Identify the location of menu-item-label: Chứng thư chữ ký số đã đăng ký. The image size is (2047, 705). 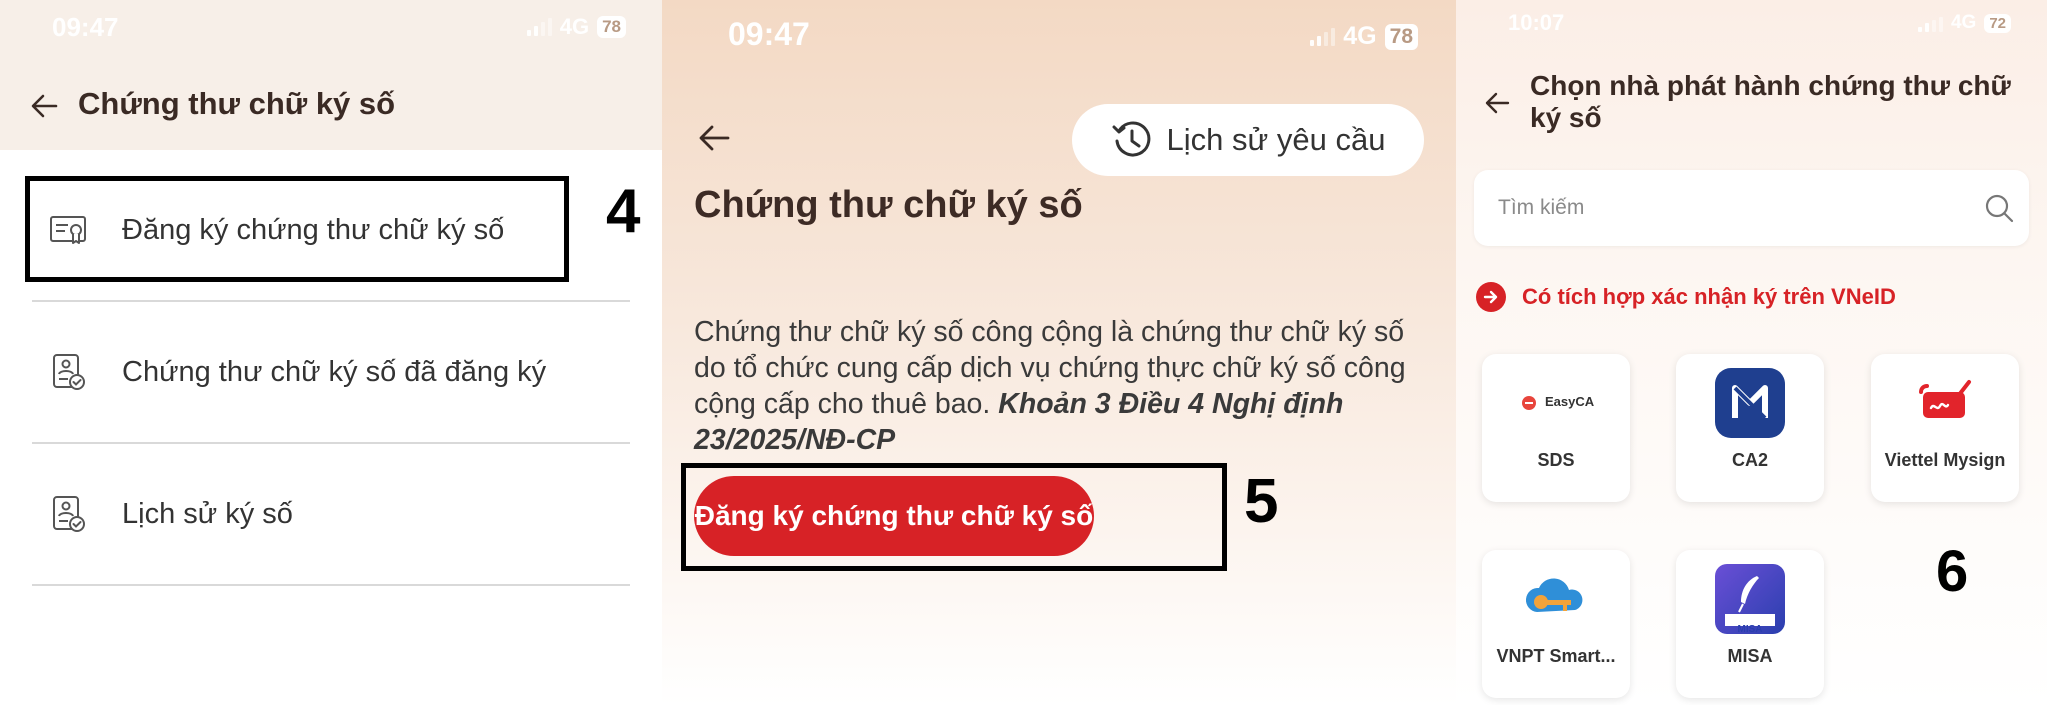
(334, 371).